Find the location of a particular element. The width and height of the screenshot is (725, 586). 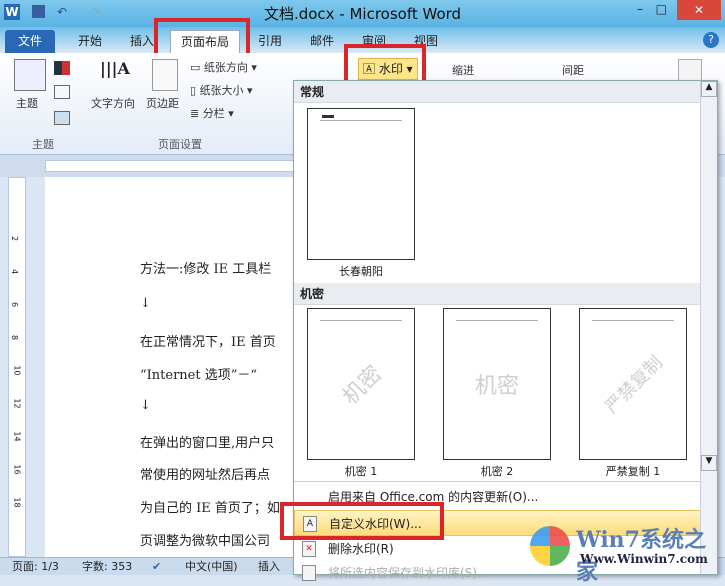

watermark-thumb-general is located at coordinates (361, 184).